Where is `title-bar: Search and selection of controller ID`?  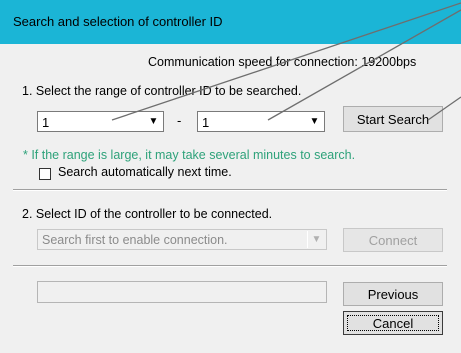
title-bar: Search and selection of controller ID is located at coordinates (230, 22).